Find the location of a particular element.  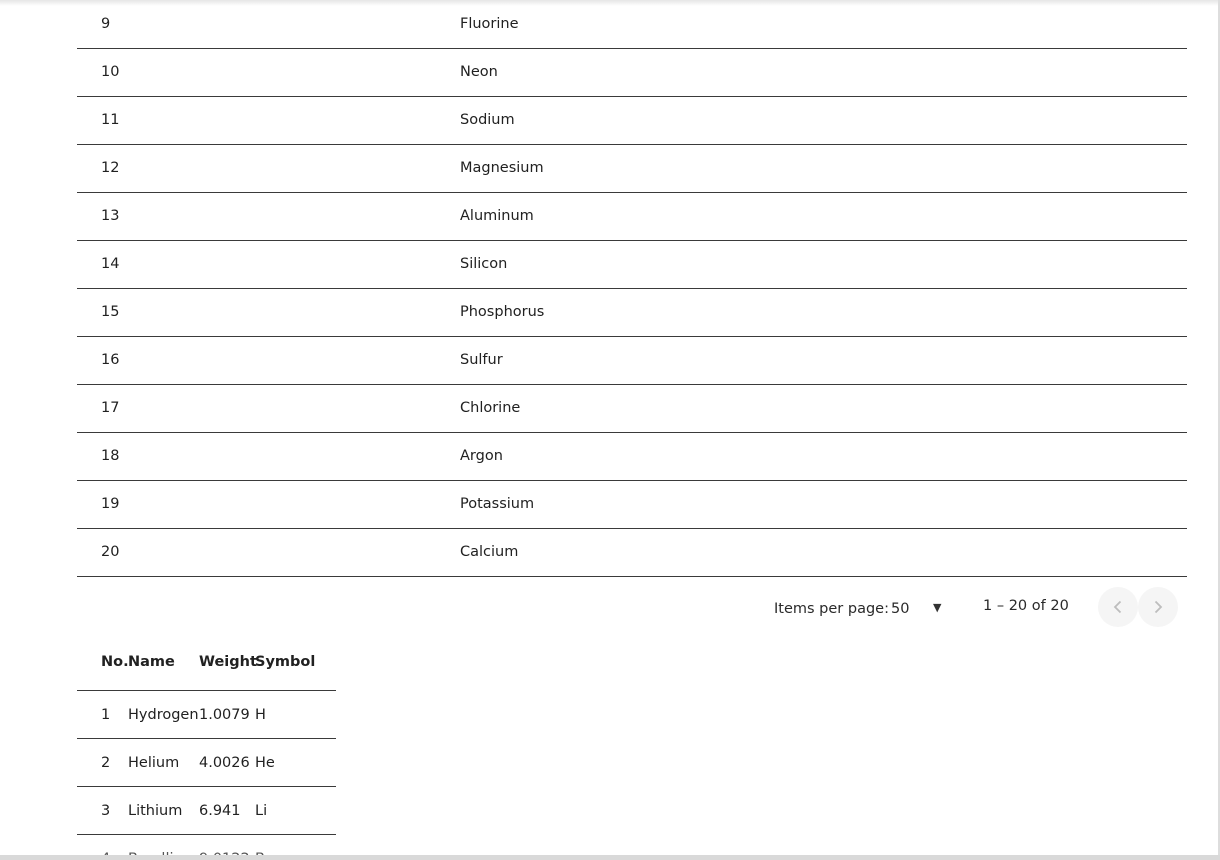

cell-no: 2 is located at coordinates (106, 763).